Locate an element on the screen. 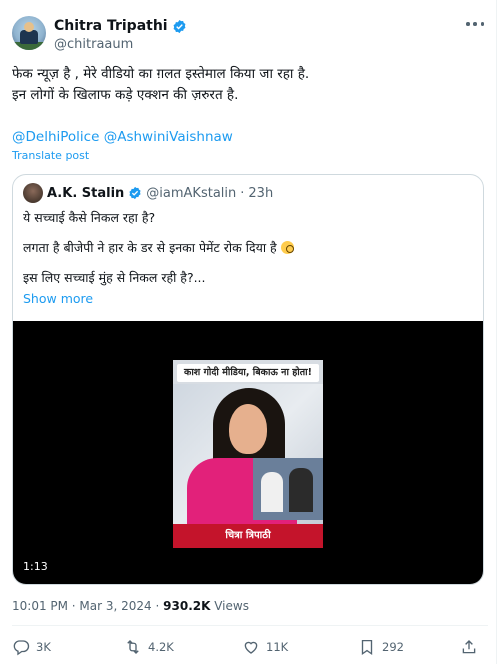 Image resolution: width=501 pixels, height=664 pixels. tweet-meta: 10:01 PM · Mar 3, 2024 · 930.2K Views is located at coordinates (130, 606).